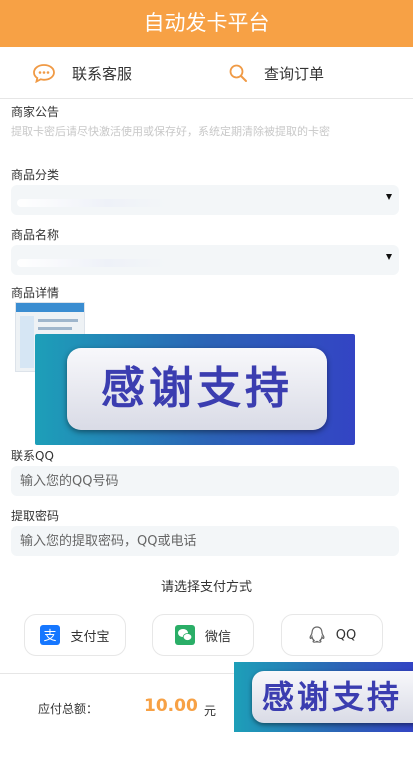 The width and height of the screenshot is (413, 766). What do you see at coordinates (238, 73) in the screenshot?
I see `search-icon` at bounding box center [238, 73].